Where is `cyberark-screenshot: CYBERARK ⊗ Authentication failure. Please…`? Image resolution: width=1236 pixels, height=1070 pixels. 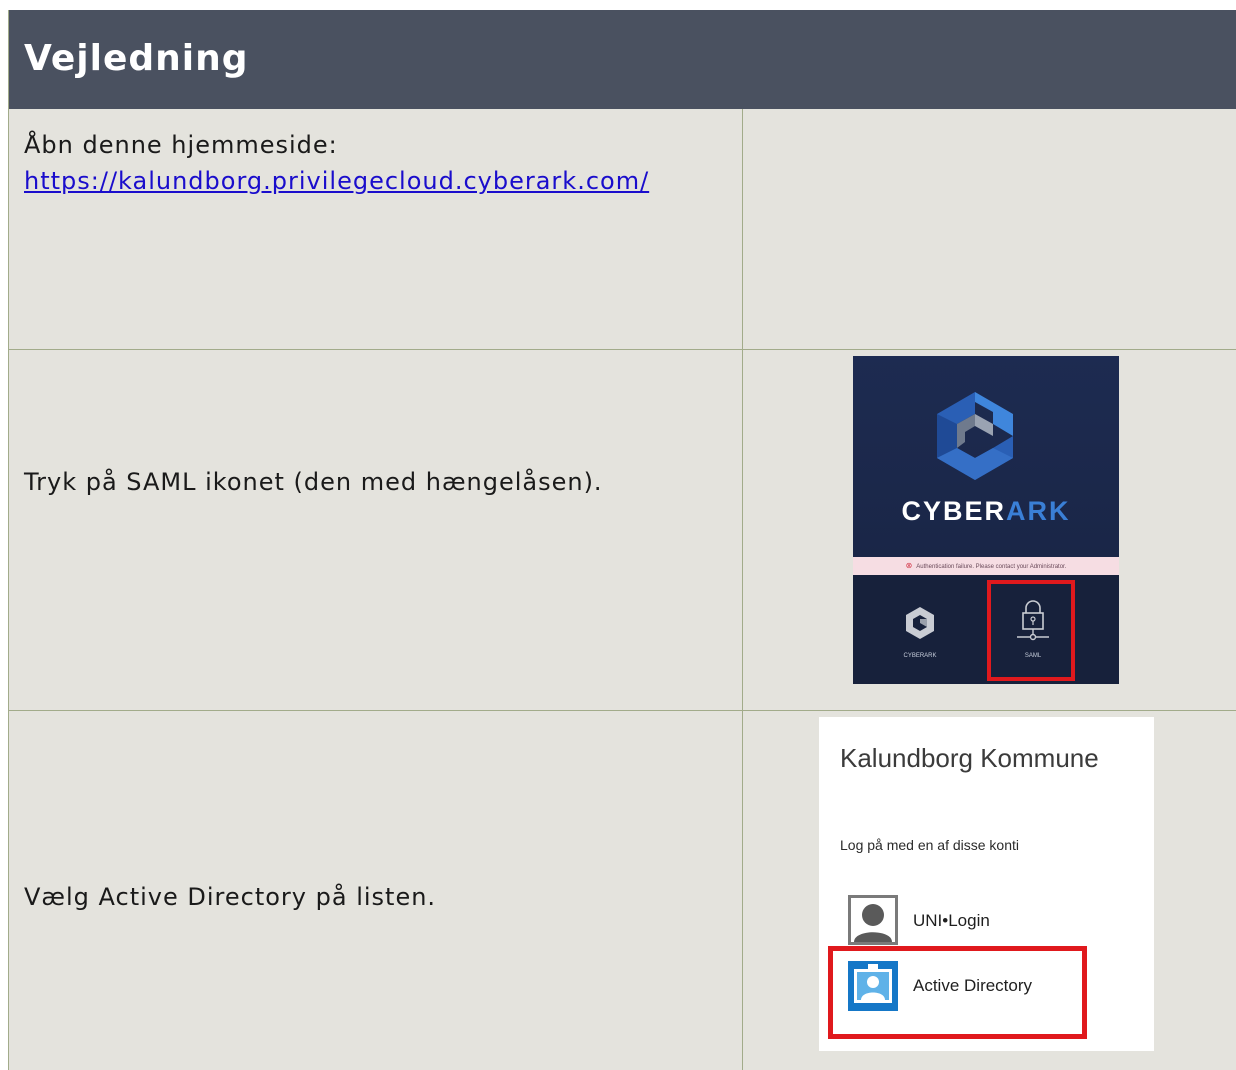
cyberark-screenshot: CYBERARK ⊗ Authentication failure. Please… is located at coordinates (986, 520).